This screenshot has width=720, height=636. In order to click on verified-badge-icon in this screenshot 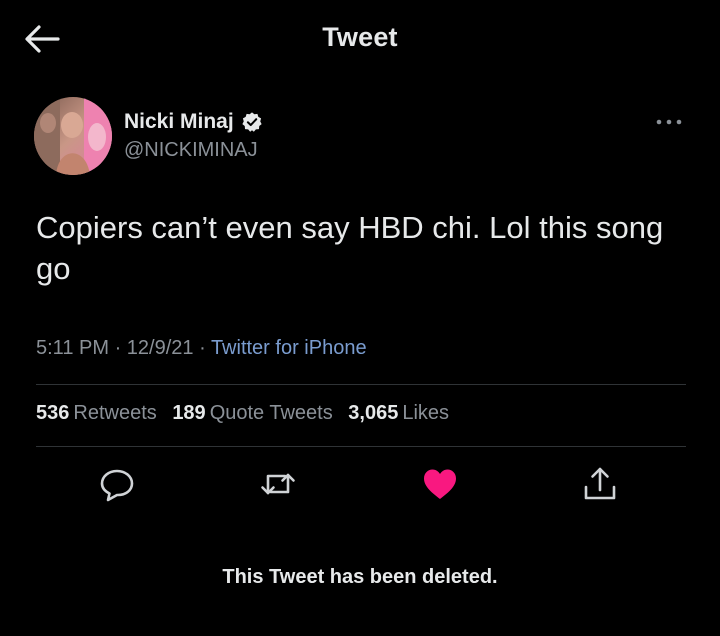, I will do `click(252, 122)`.